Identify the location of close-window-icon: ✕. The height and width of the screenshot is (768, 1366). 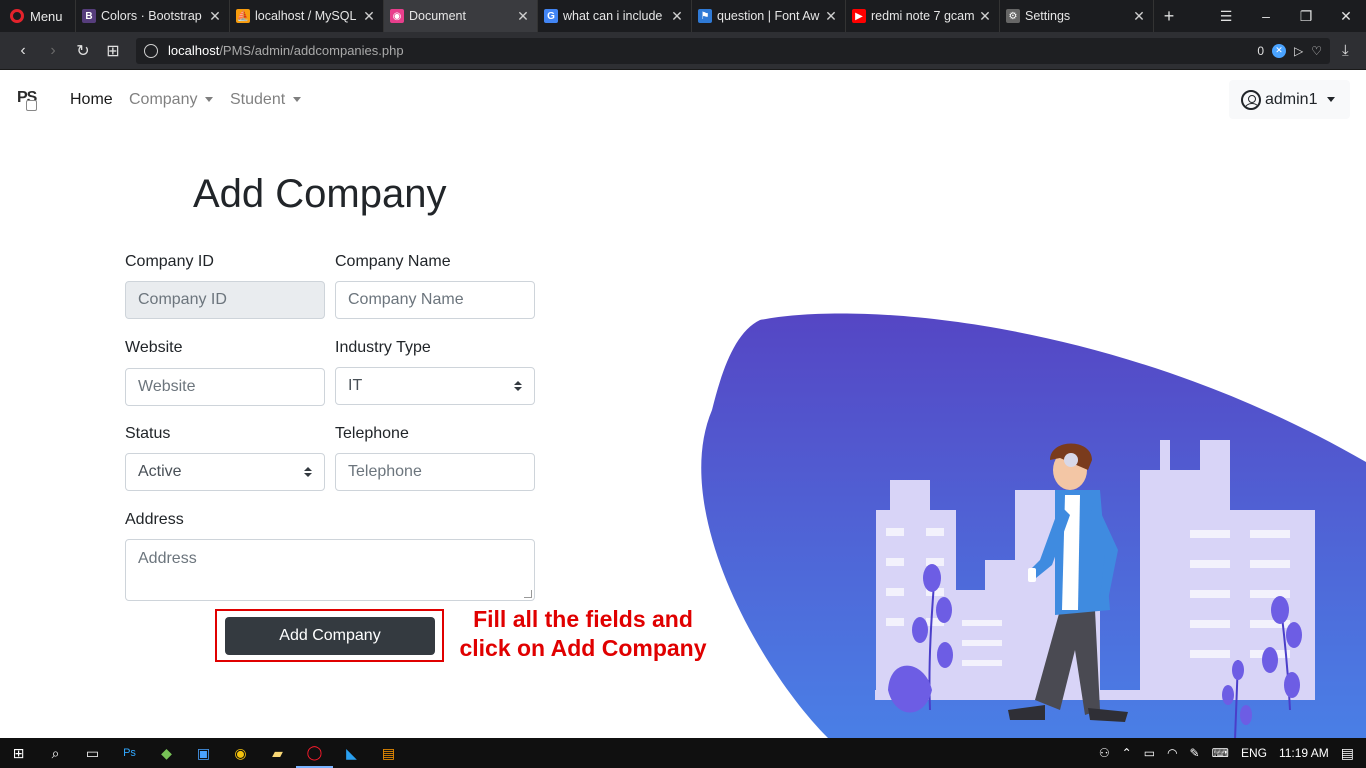
(1346, 16).